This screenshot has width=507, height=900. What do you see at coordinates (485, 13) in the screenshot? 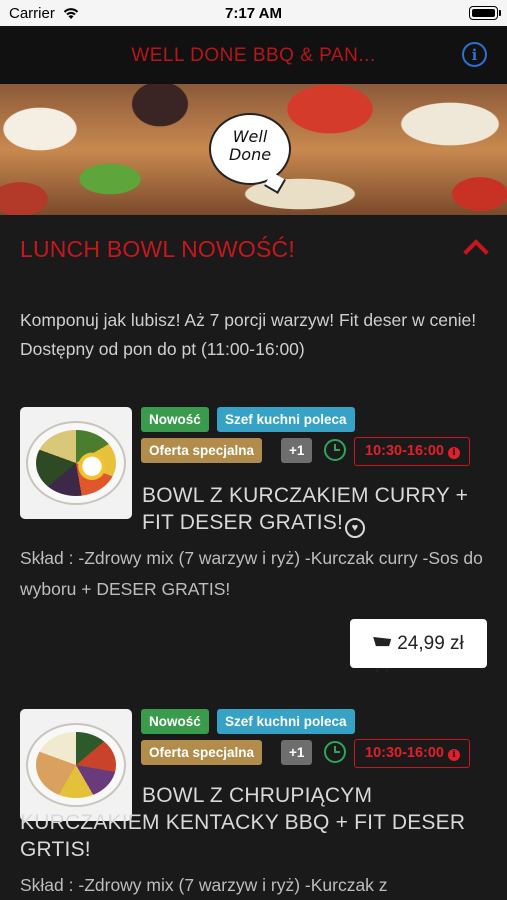
I see `battery-icon` at bounding box center [485, 13].